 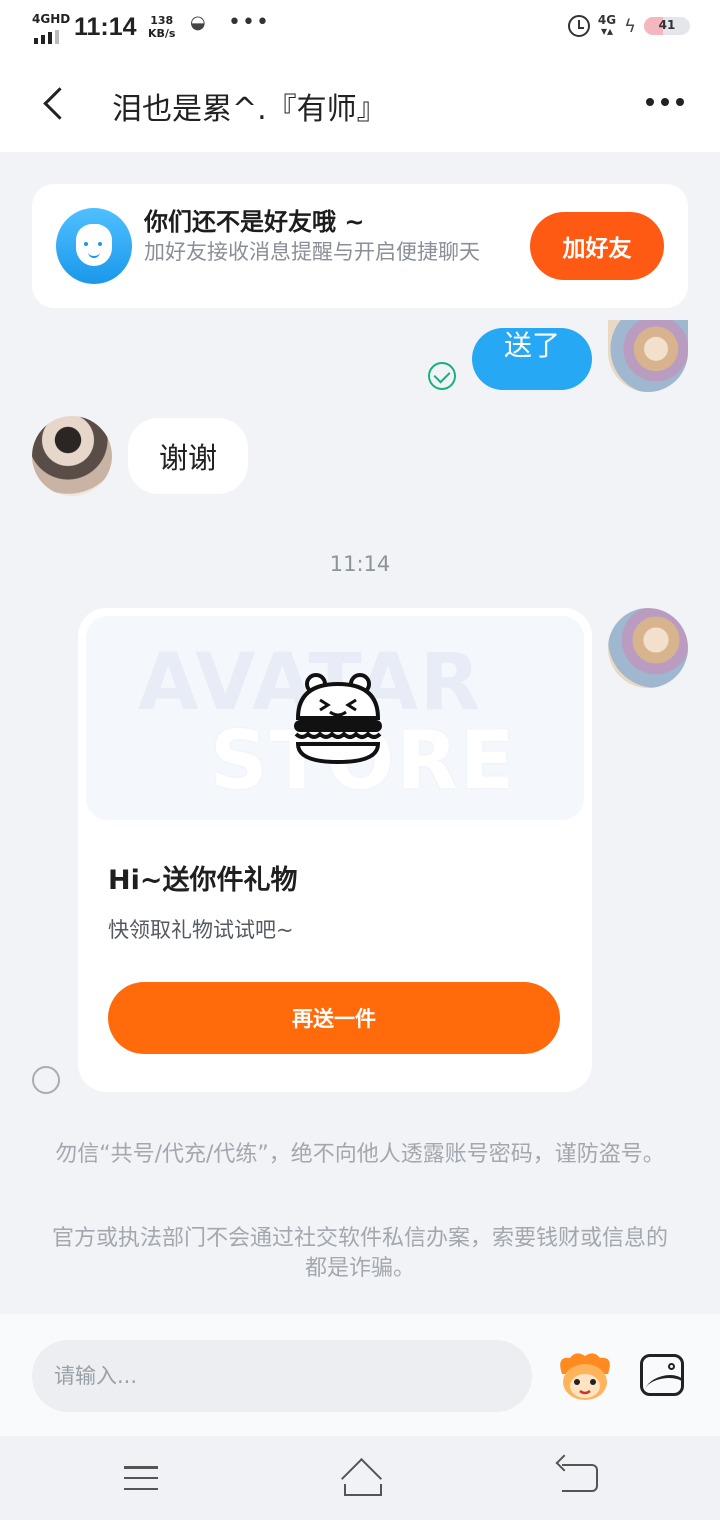 I want to click on battery-icon: 41, so click(x=667, y=26).